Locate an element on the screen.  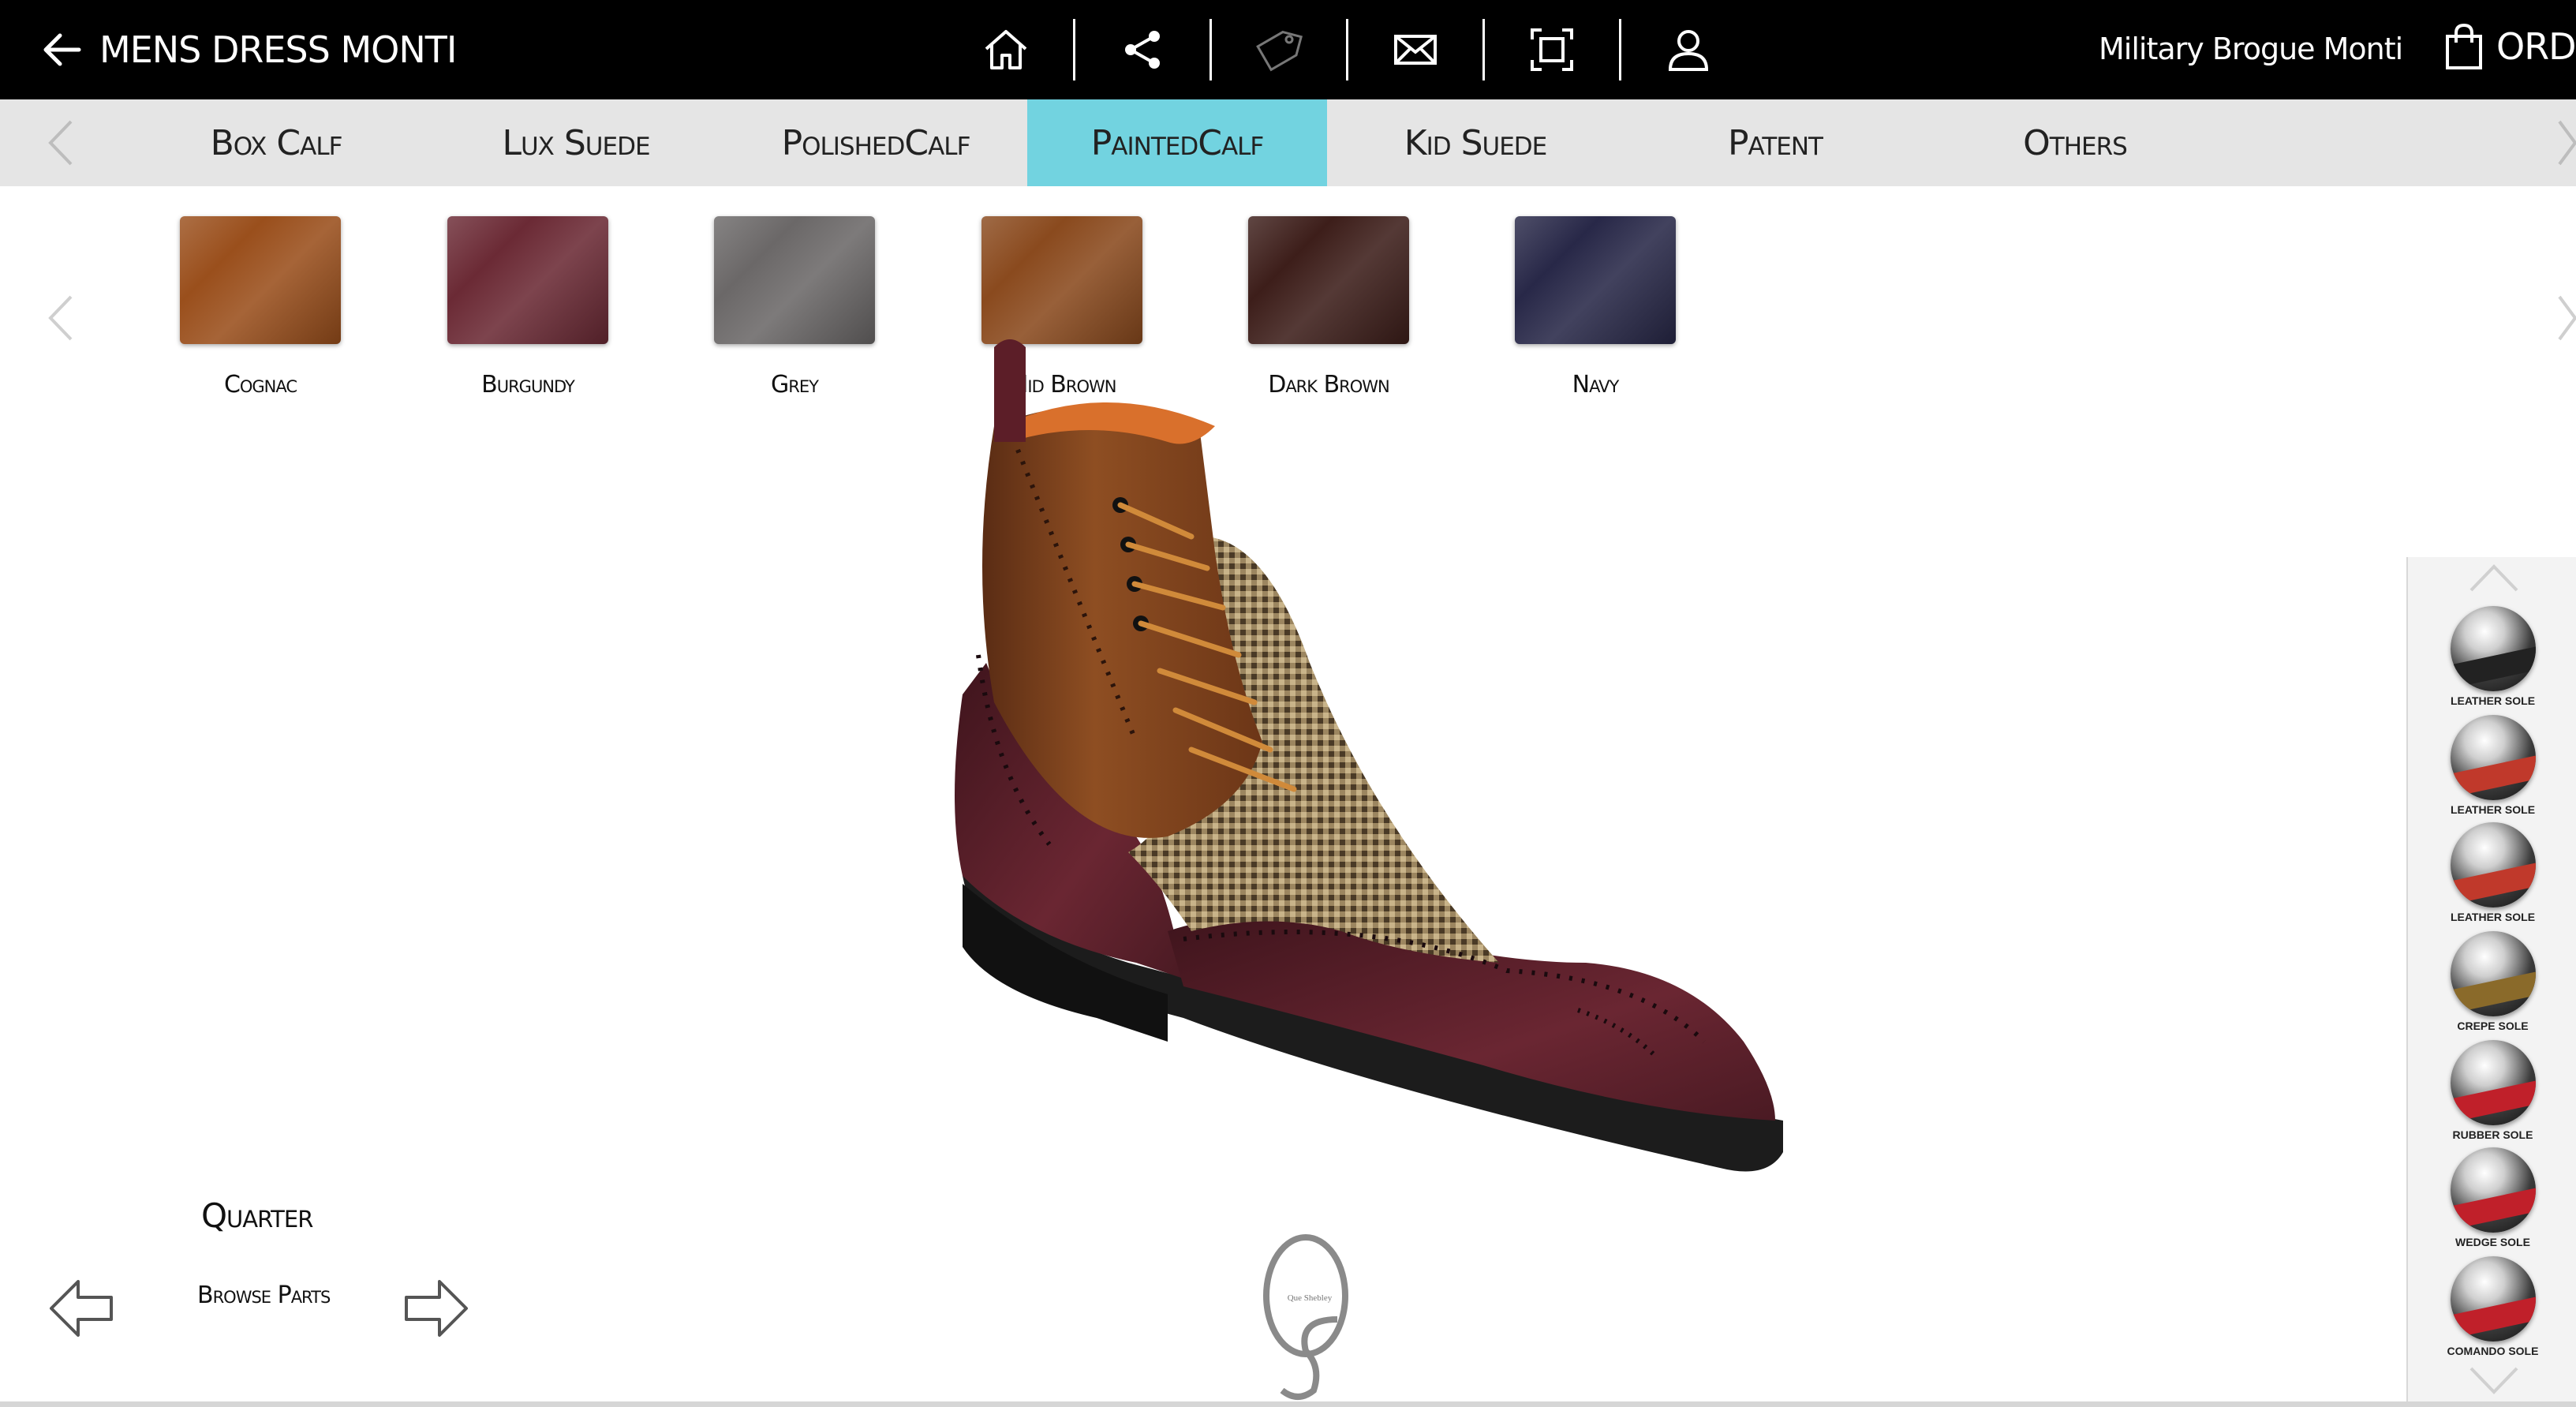
sole-option: Comando Sole is located at coordinates (2492, 1306).